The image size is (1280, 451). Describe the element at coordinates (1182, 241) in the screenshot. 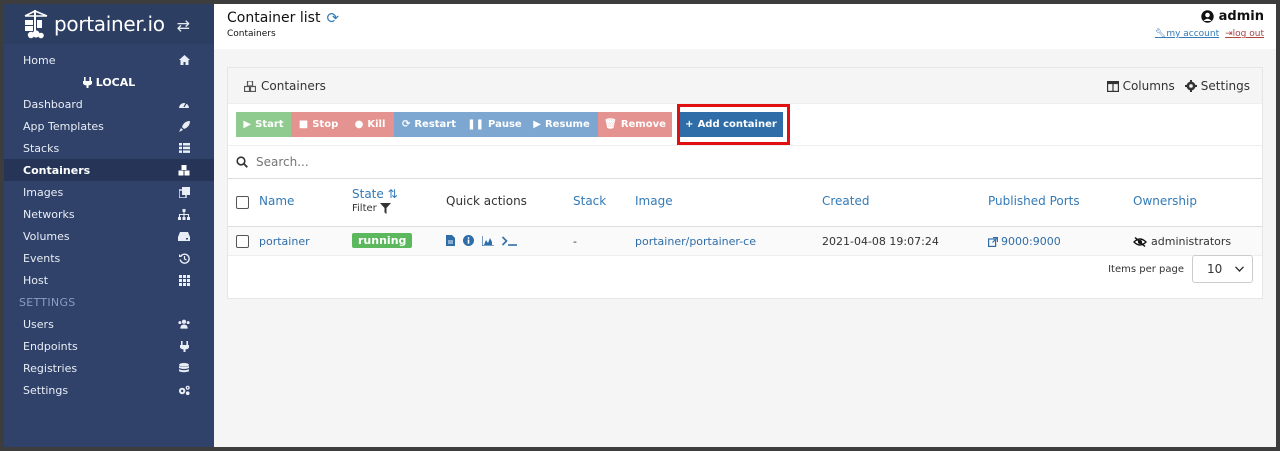

I see `row-ownership: administrators` at that location.